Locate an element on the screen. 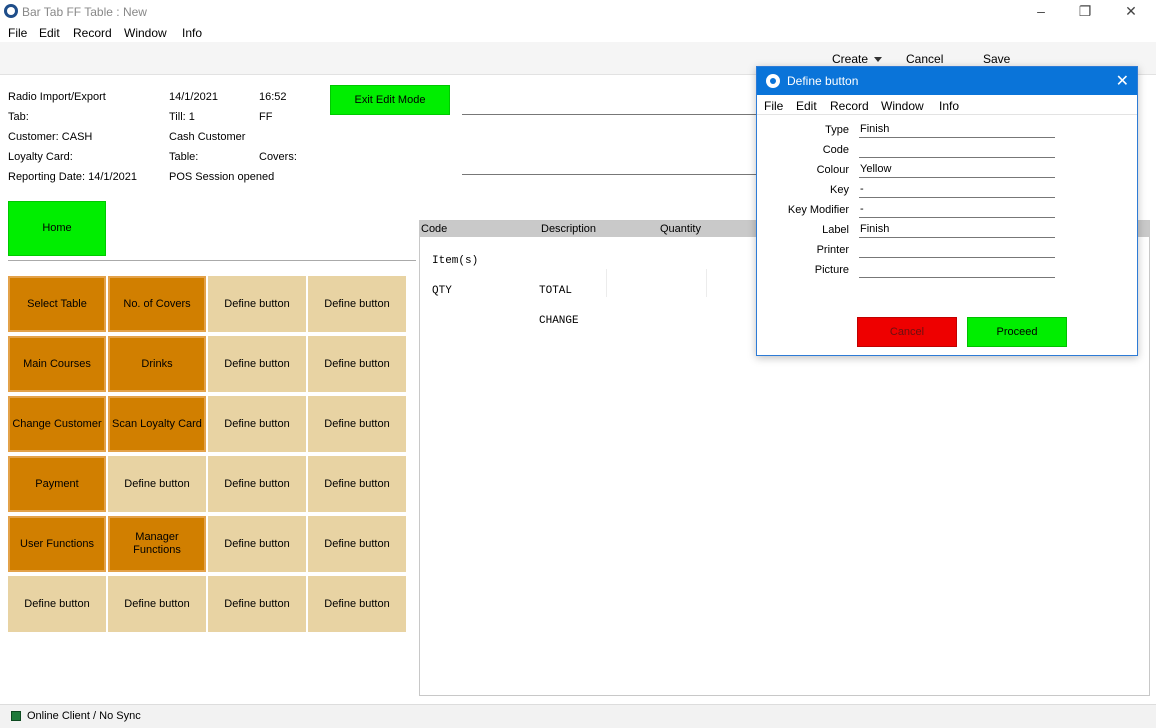  picture-field is located at coordinates (957, 270).